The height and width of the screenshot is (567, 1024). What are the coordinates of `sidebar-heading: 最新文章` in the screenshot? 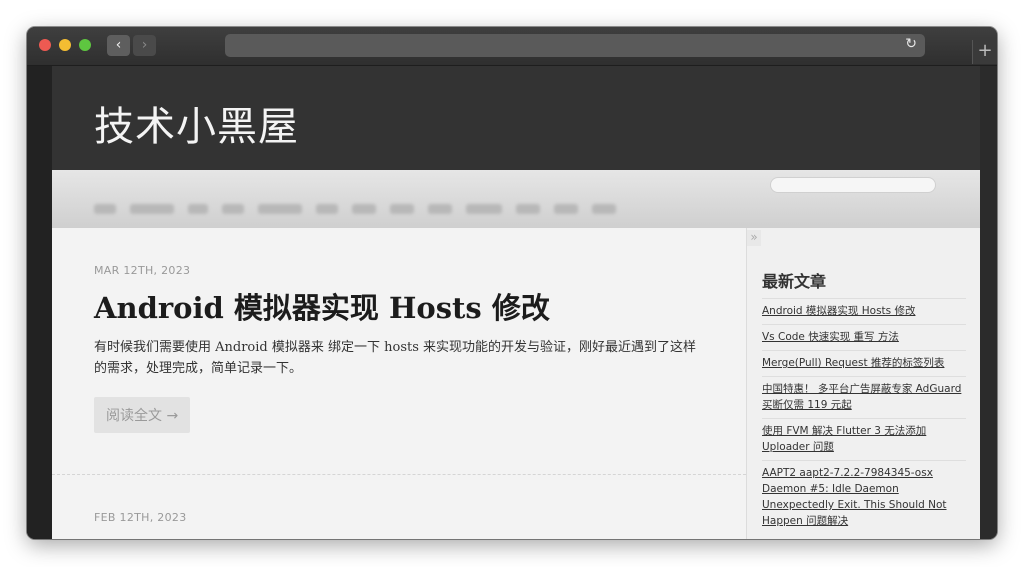 It's located at (794, 281).